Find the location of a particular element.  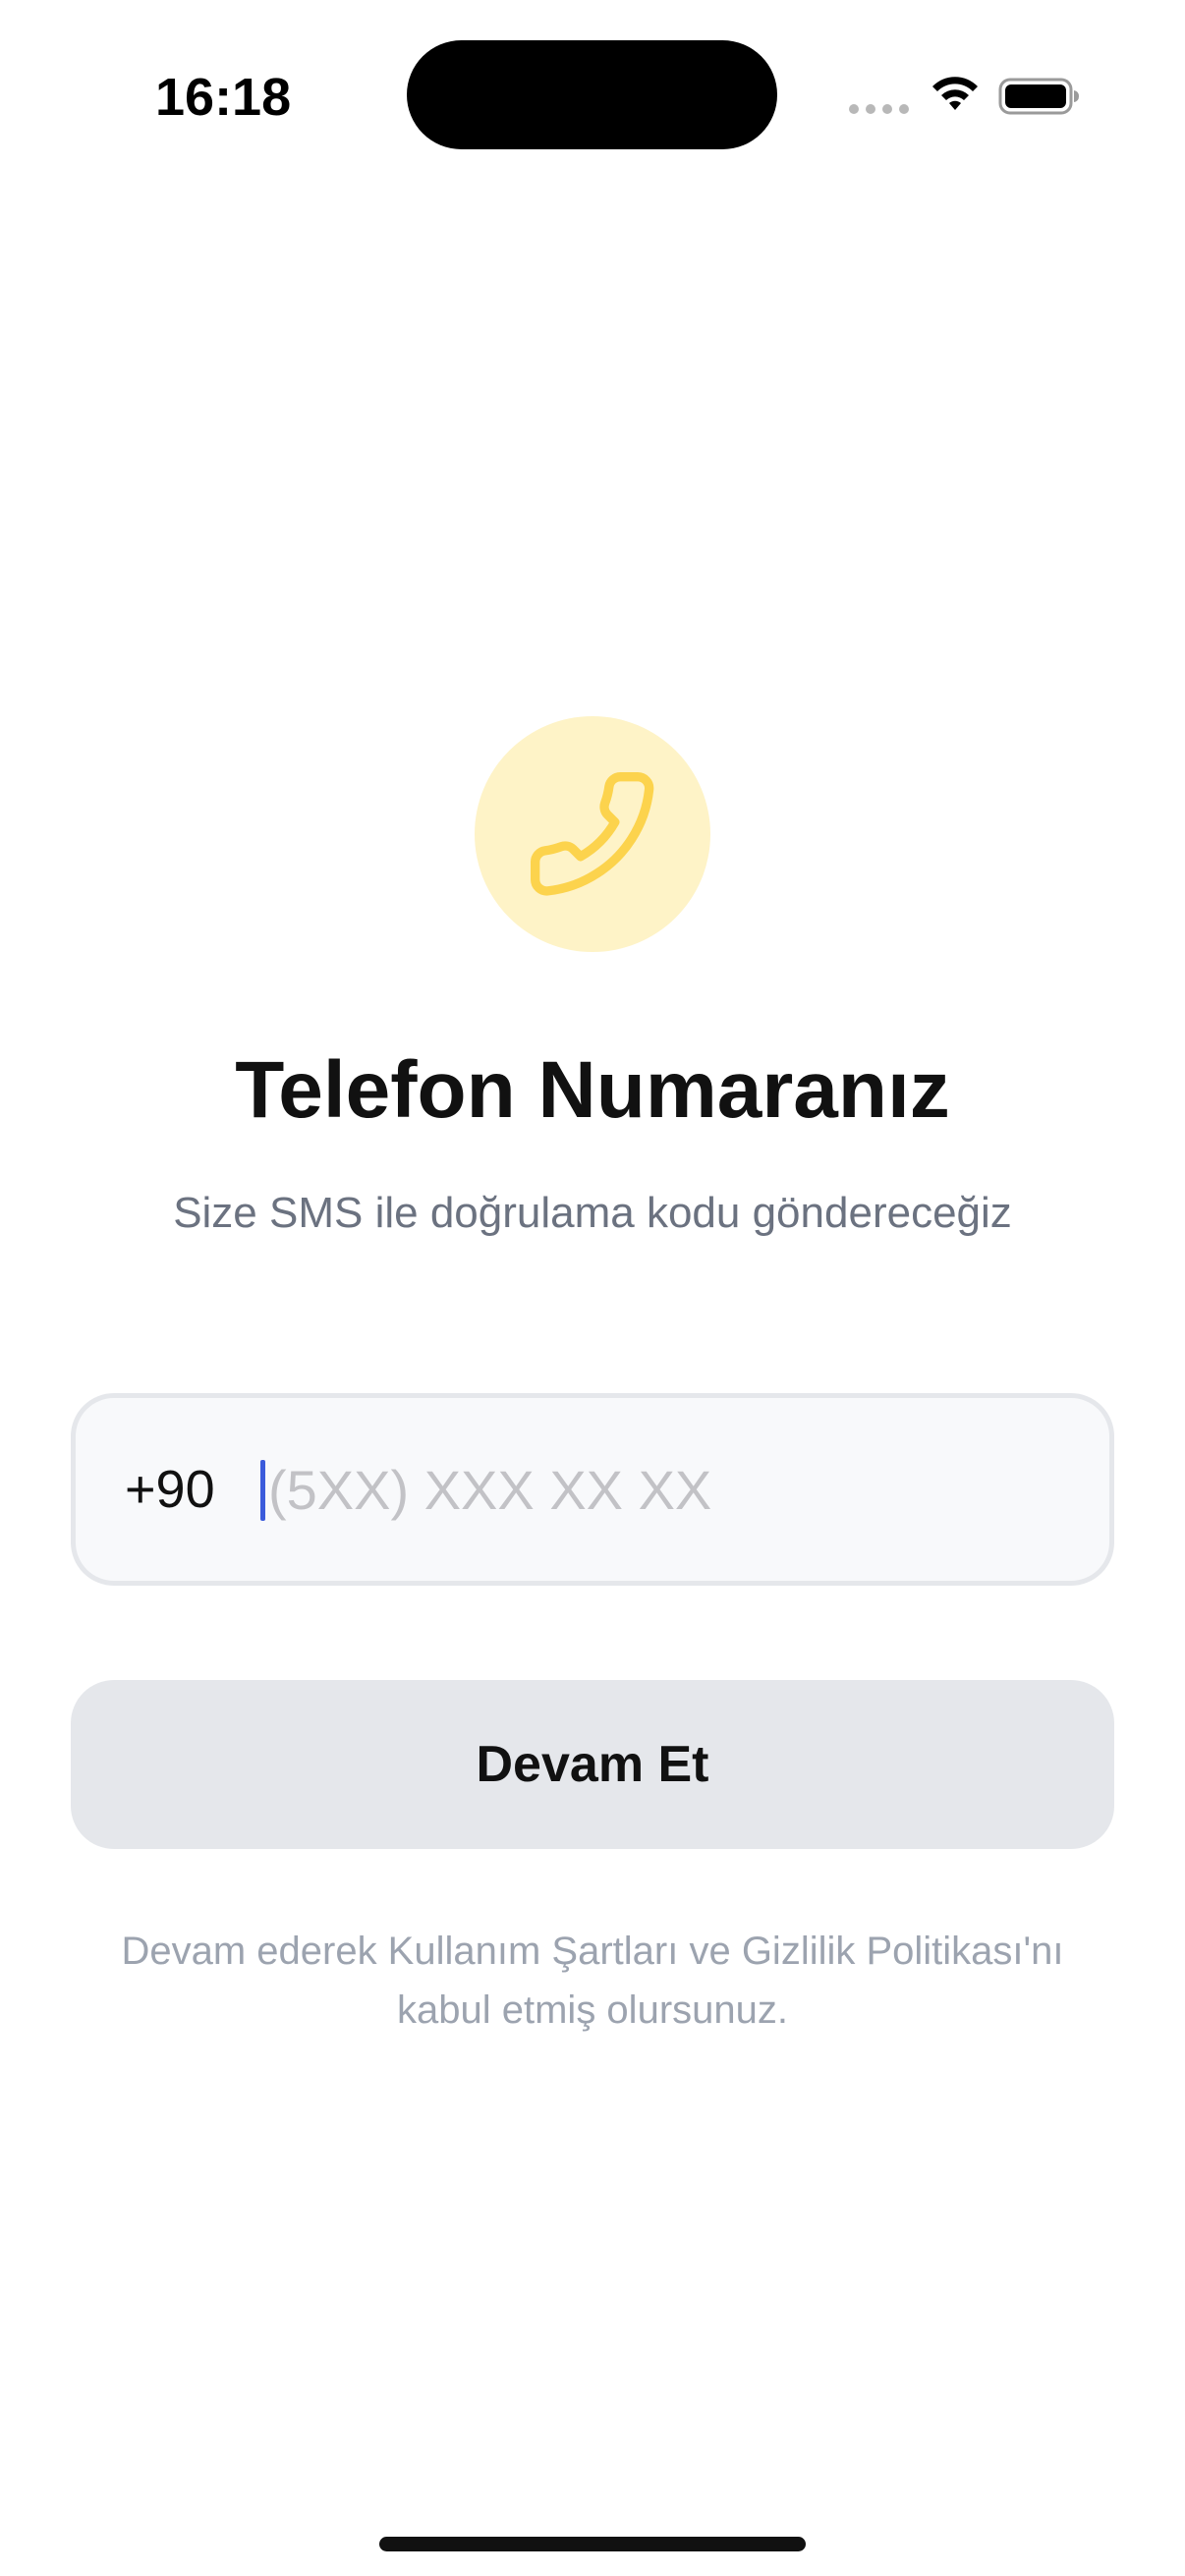

wifi-icon is located at coordinates (955, 93).